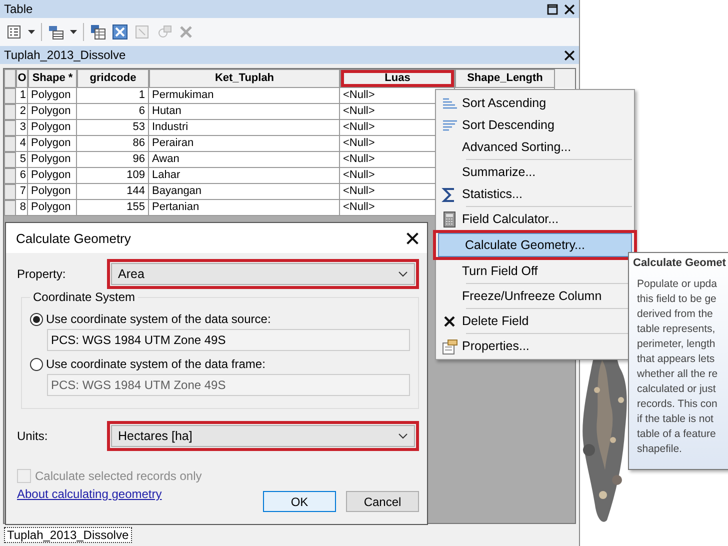 Image resolution: width=728 pixels, height=546 pixels. What do you see at coordinates (120, 32) in the screenshot?
I see `switch-selection-icon` at bounding box center [120, 32].